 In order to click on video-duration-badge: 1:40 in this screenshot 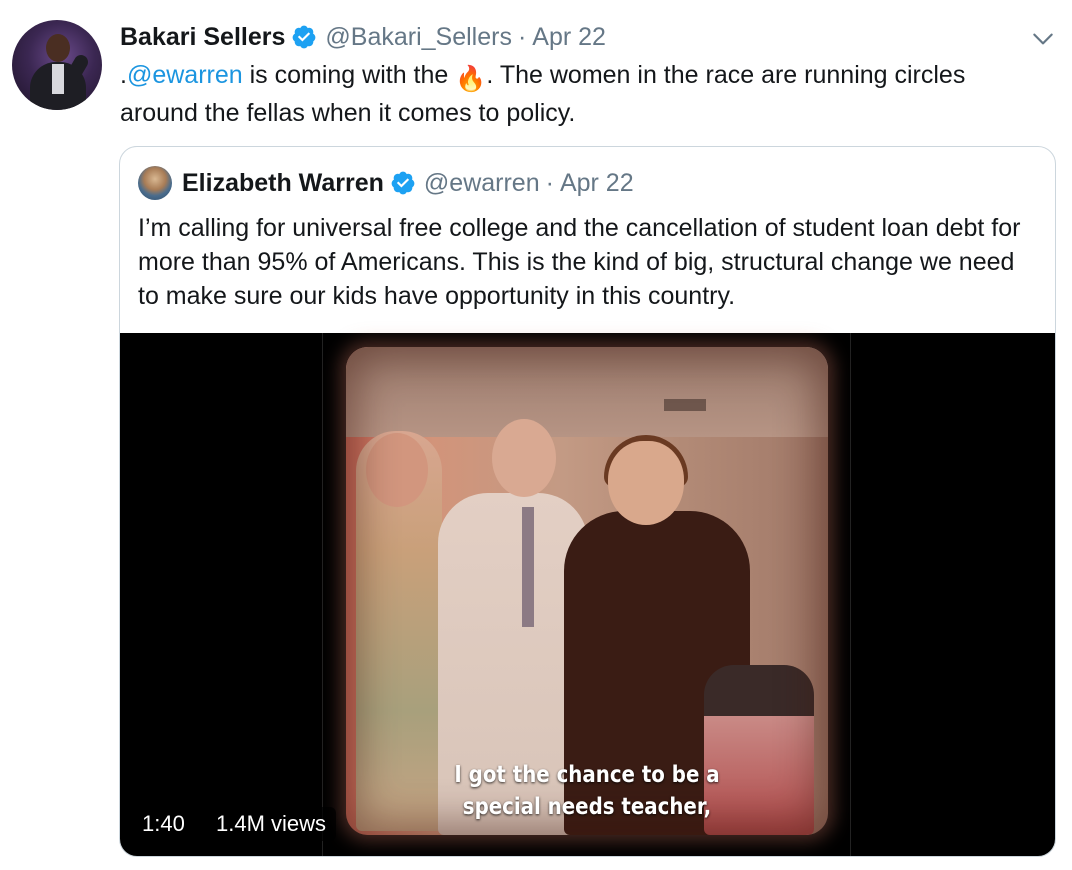, I will do `click(163, 824)`.